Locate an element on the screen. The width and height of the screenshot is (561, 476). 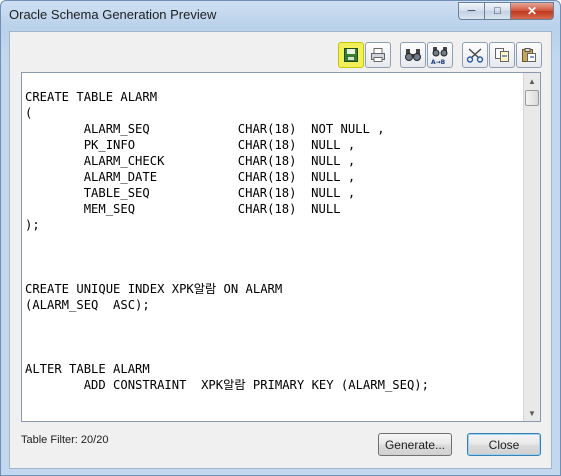
find-icon is located at coordinates (413, 55).